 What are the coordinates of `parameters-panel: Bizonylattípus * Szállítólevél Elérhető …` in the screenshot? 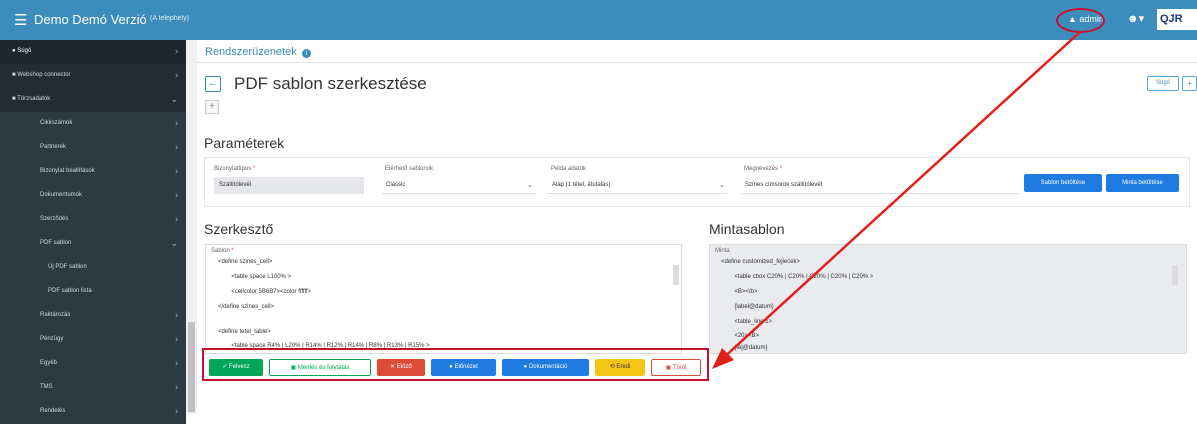 It's located at (697, 182).